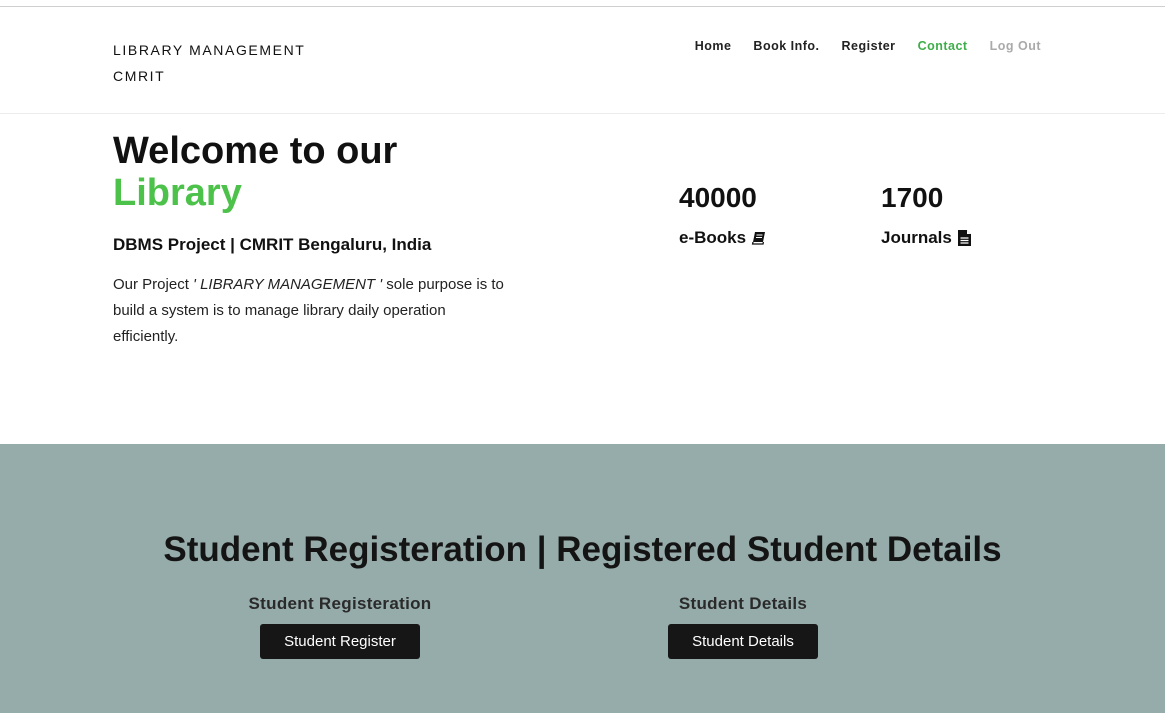 The width and height of the screenshot is (1165, 713). What do you see at coordinates (288, 284) in the screenshot?
I see `hero-description-project-name: ' LIBRARY MANAGEMENT '` at bounding box center [288, 284].